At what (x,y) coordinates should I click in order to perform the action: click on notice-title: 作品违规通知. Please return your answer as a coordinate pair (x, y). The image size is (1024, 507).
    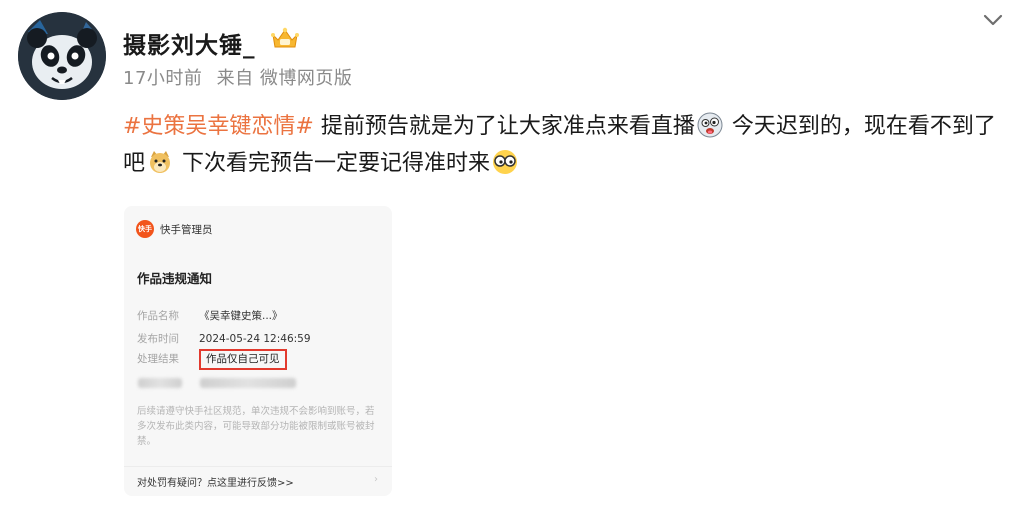
    Looking at the image, I should click on (175, 278).